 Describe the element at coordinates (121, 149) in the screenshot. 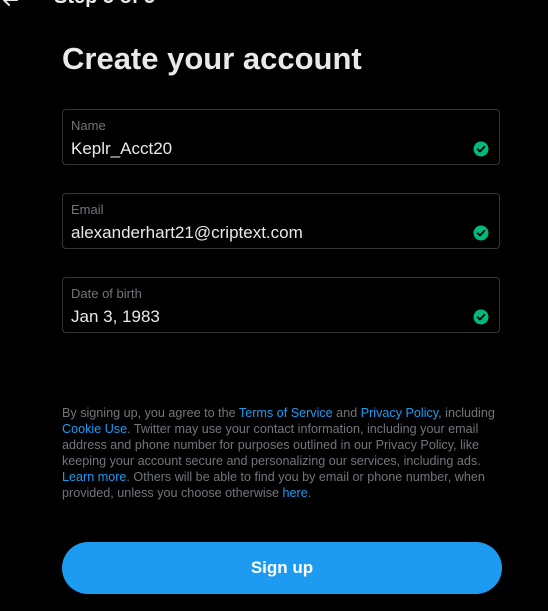

I see `name-field-value: Keplr_Acct20` at that location.